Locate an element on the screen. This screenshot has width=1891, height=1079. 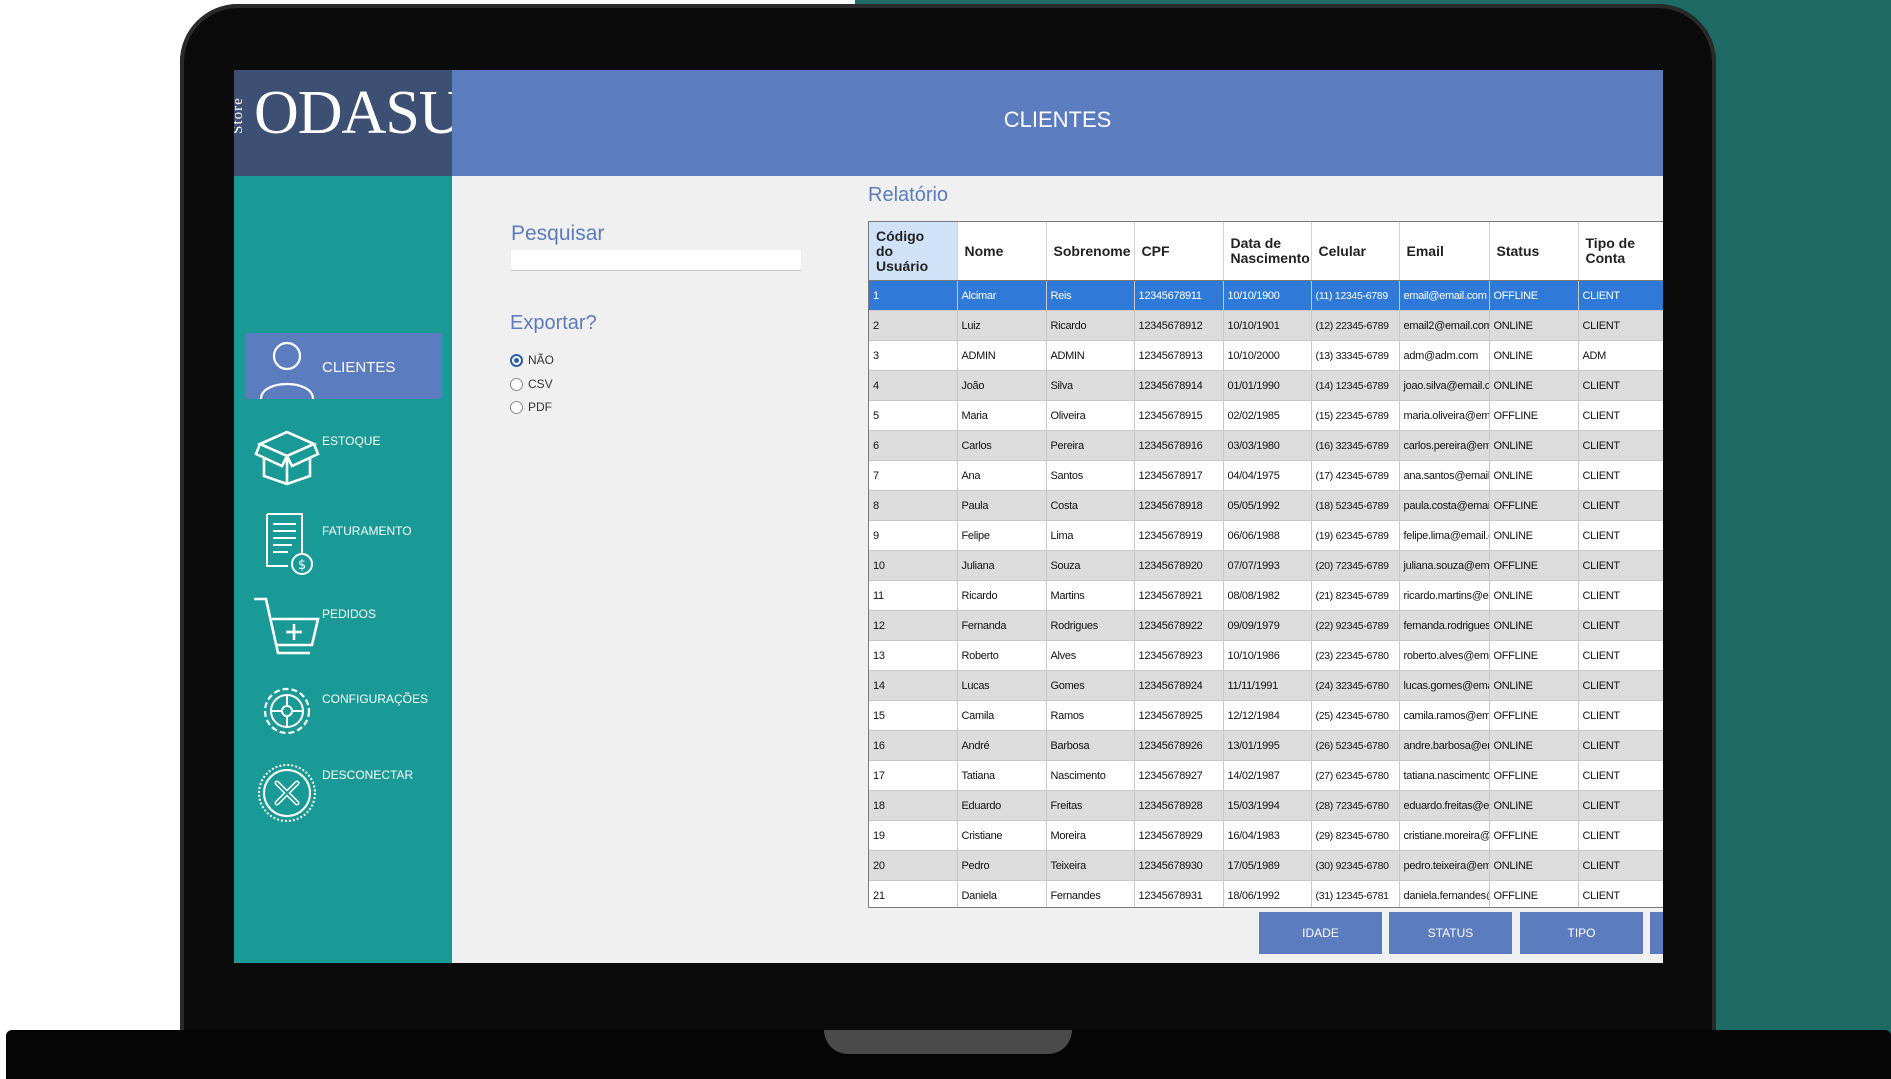
table-cell: (29) 82345-6780 is located at coordinates (1355, 835).